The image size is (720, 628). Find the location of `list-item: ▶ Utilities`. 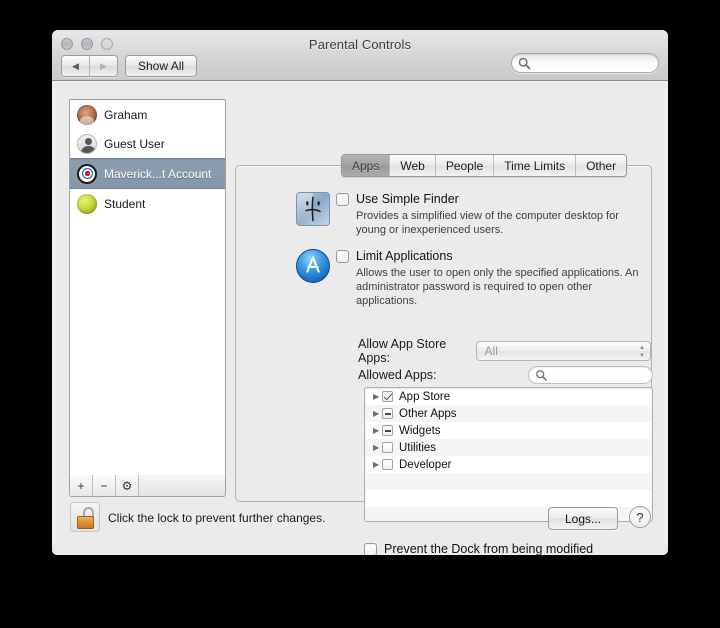

list-item: ▶ Utilities is located at coordinates (508, 447).